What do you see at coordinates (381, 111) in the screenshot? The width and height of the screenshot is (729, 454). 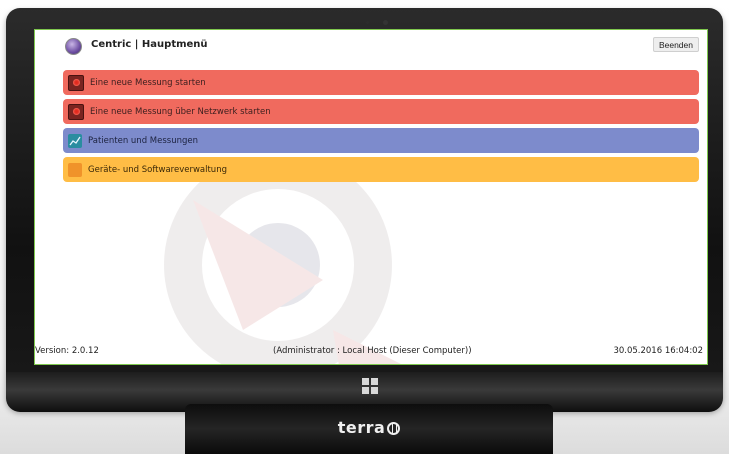 I see `menu-item-network-measurement: Eine neue Messung über Netzwerk starten` at bounding box center [381, 111].